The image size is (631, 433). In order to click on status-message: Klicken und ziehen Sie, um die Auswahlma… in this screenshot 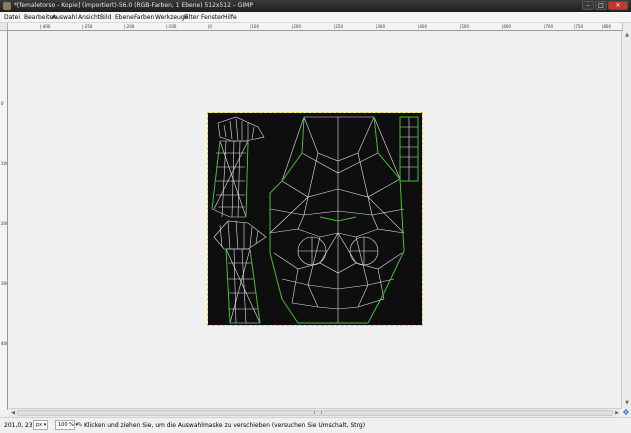, I will do `click(225, 425)`.